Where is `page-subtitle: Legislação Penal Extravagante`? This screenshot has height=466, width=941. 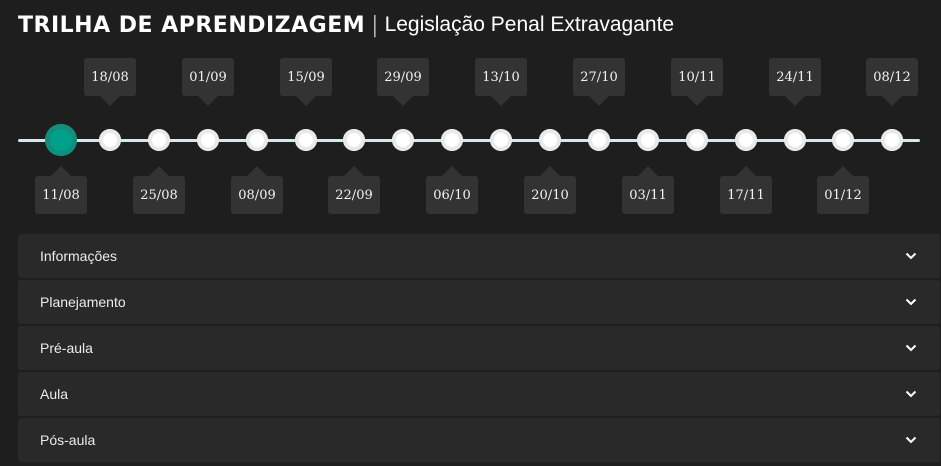
page-subtitle: Legislação Penal Extravagante is located at coordinates (529, 24).